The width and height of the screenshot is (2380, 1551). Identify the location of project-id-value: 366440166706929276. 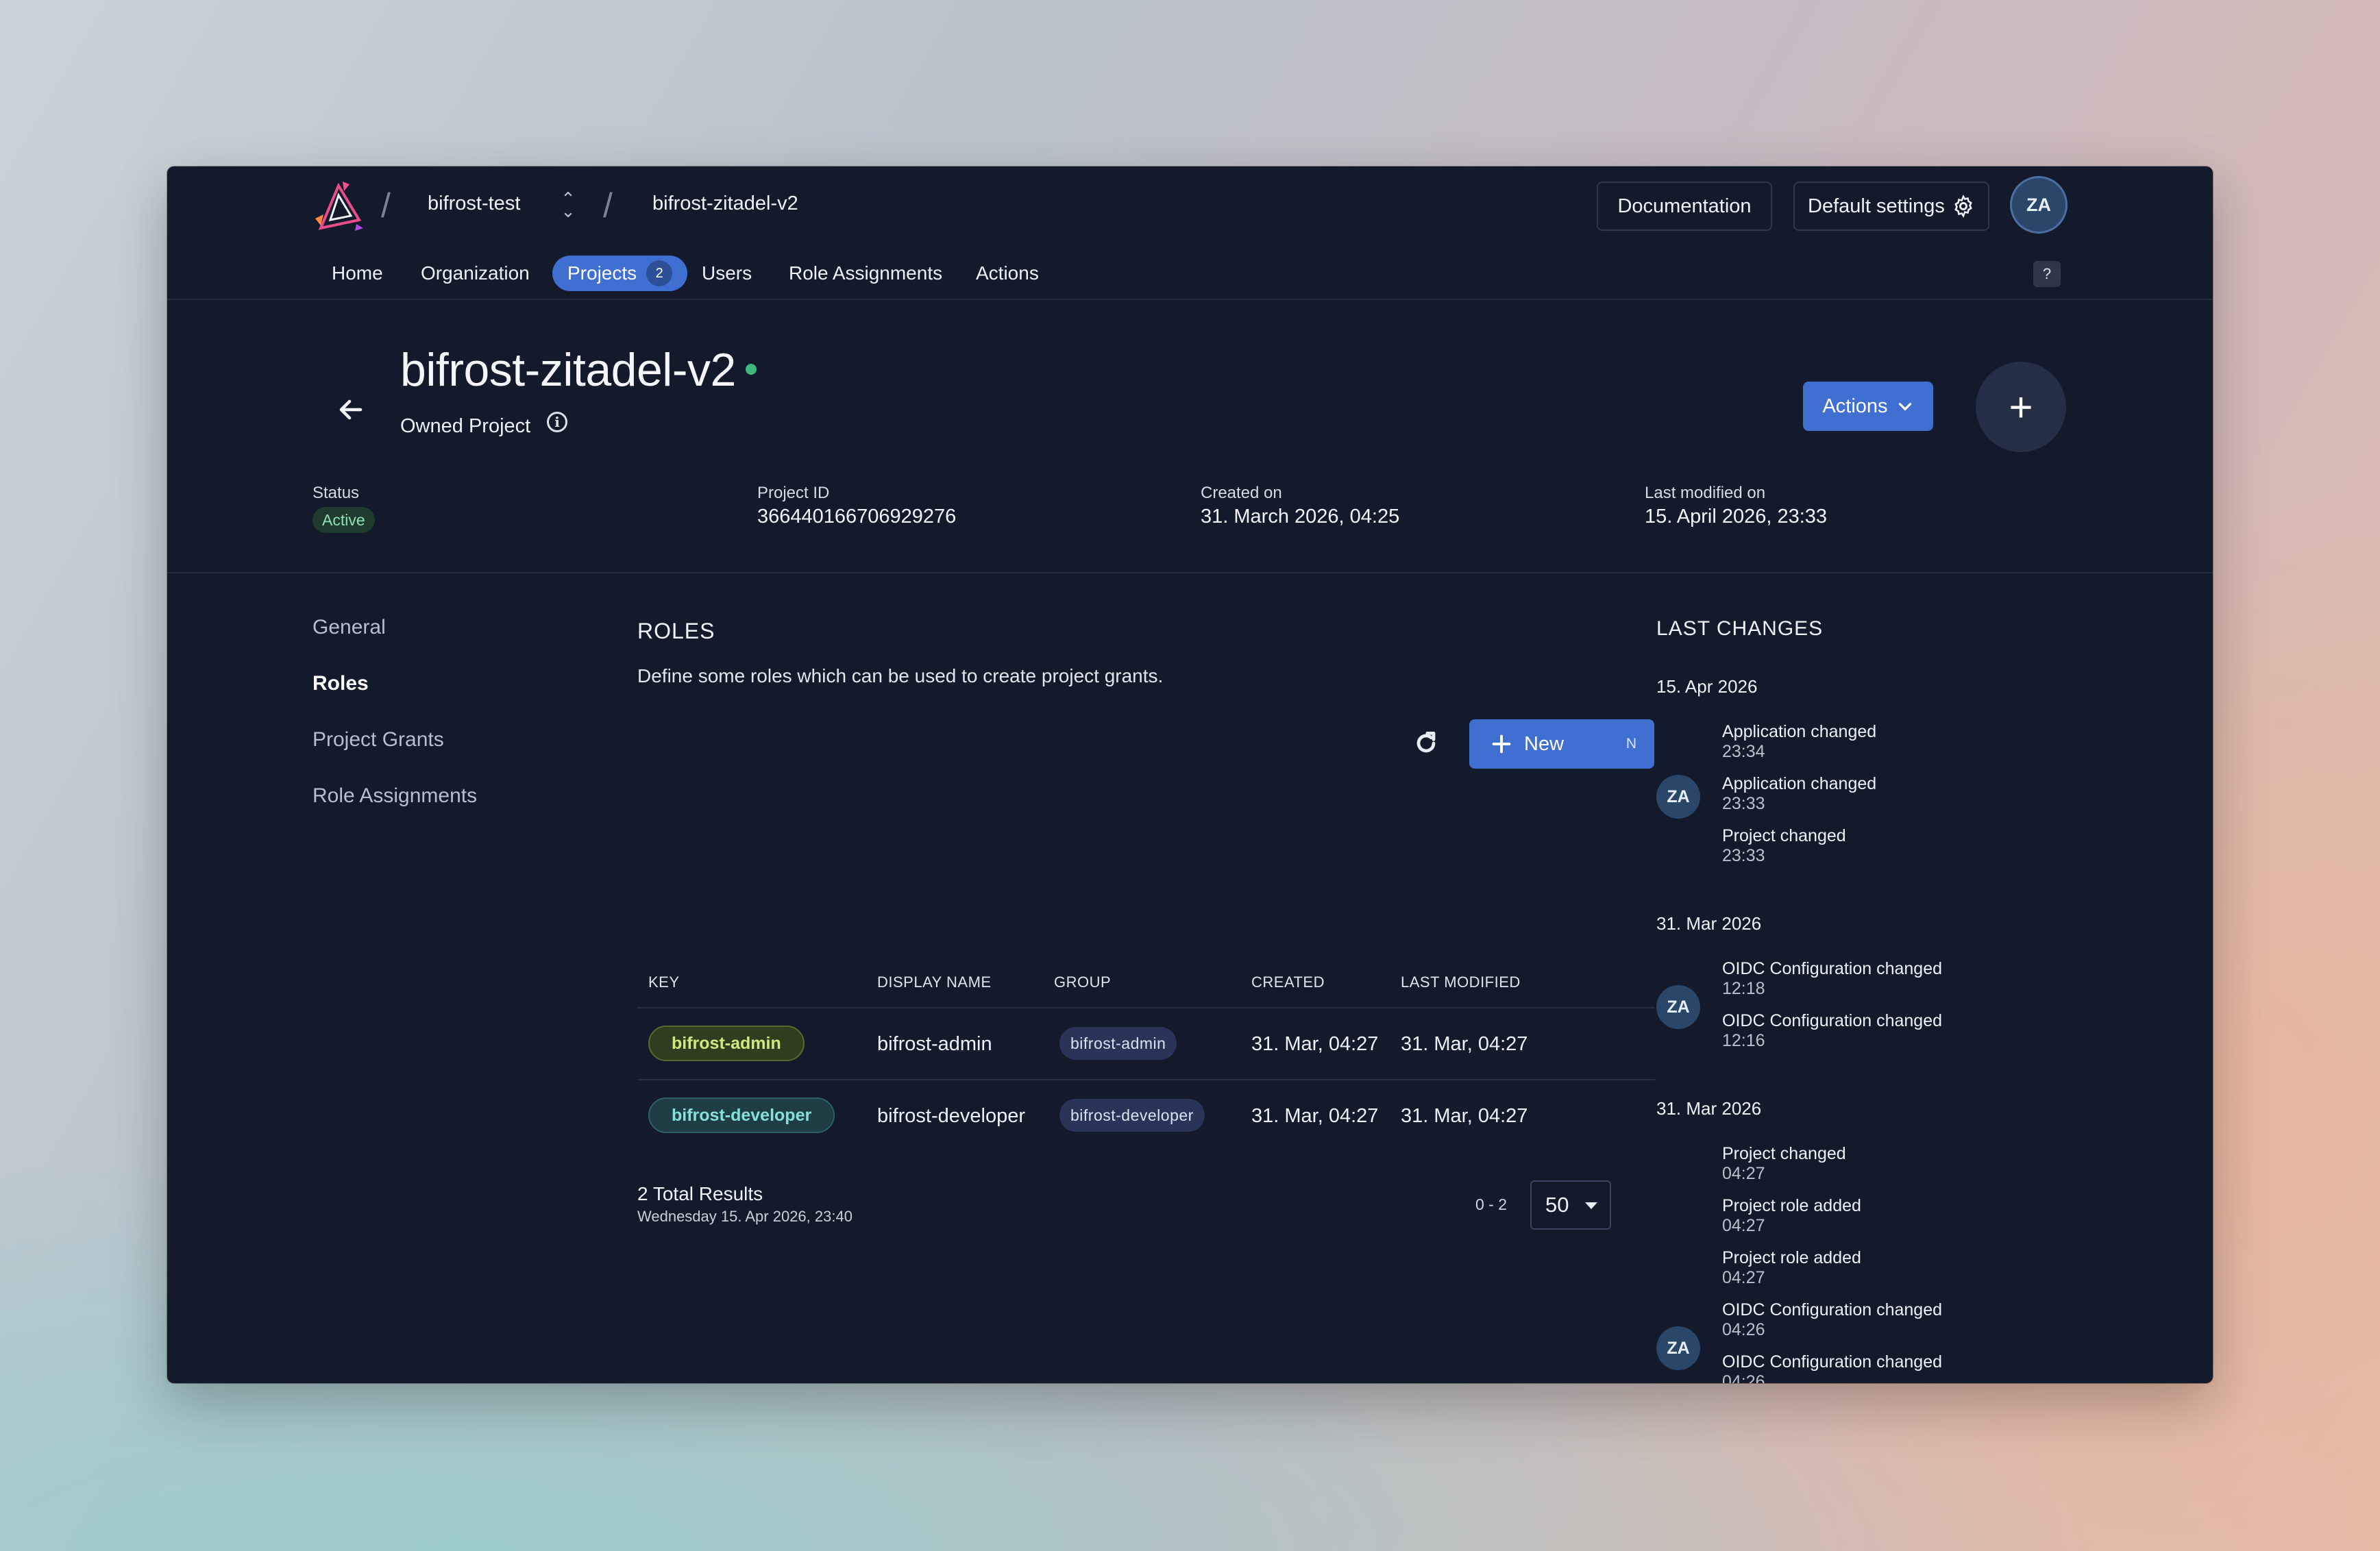
(857, 517).